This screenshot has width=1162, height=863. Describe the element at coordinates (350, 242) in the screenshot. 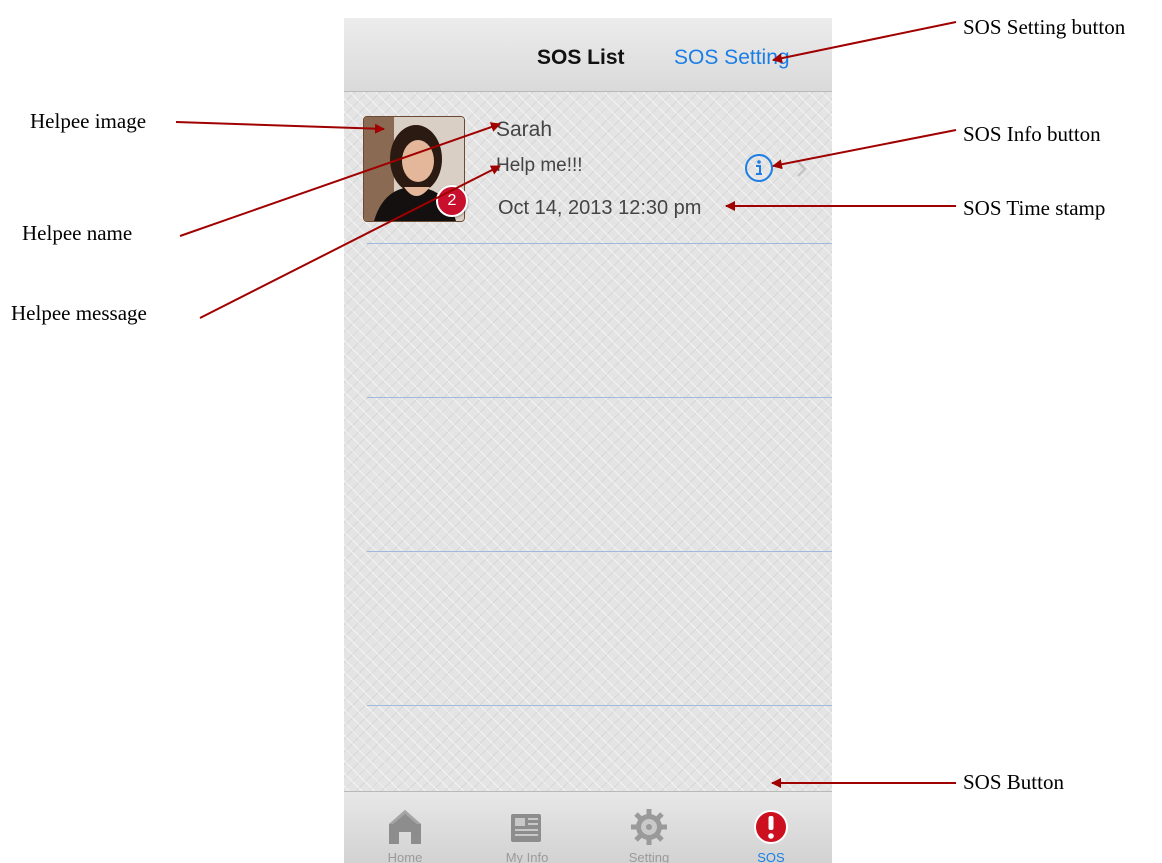

I see `arrow-helpee-message` at that location.